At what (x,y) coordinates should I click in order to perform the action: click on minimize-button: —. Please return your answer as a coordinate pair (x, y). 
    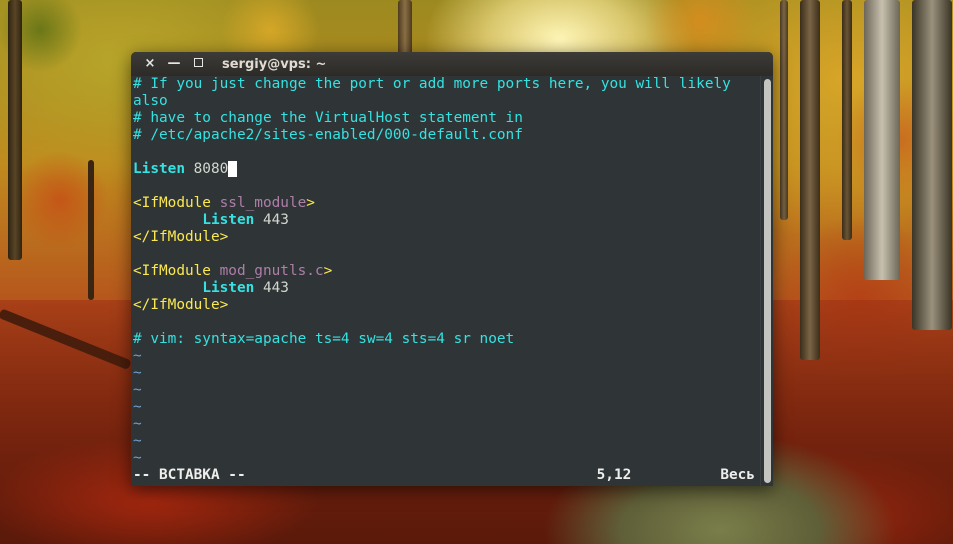
    Looking at the image, I should click on (174, 64).